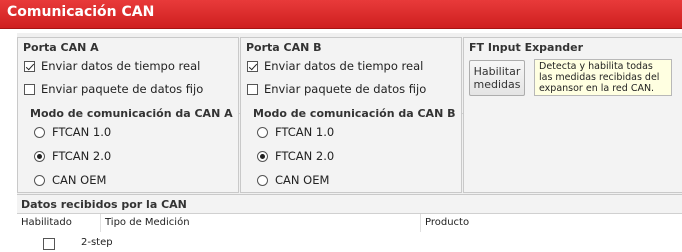  What do you see at coordinates (49, 244) in the screenshot?
I see `row-enabled-checkbox` at bounding box center [49, 244].